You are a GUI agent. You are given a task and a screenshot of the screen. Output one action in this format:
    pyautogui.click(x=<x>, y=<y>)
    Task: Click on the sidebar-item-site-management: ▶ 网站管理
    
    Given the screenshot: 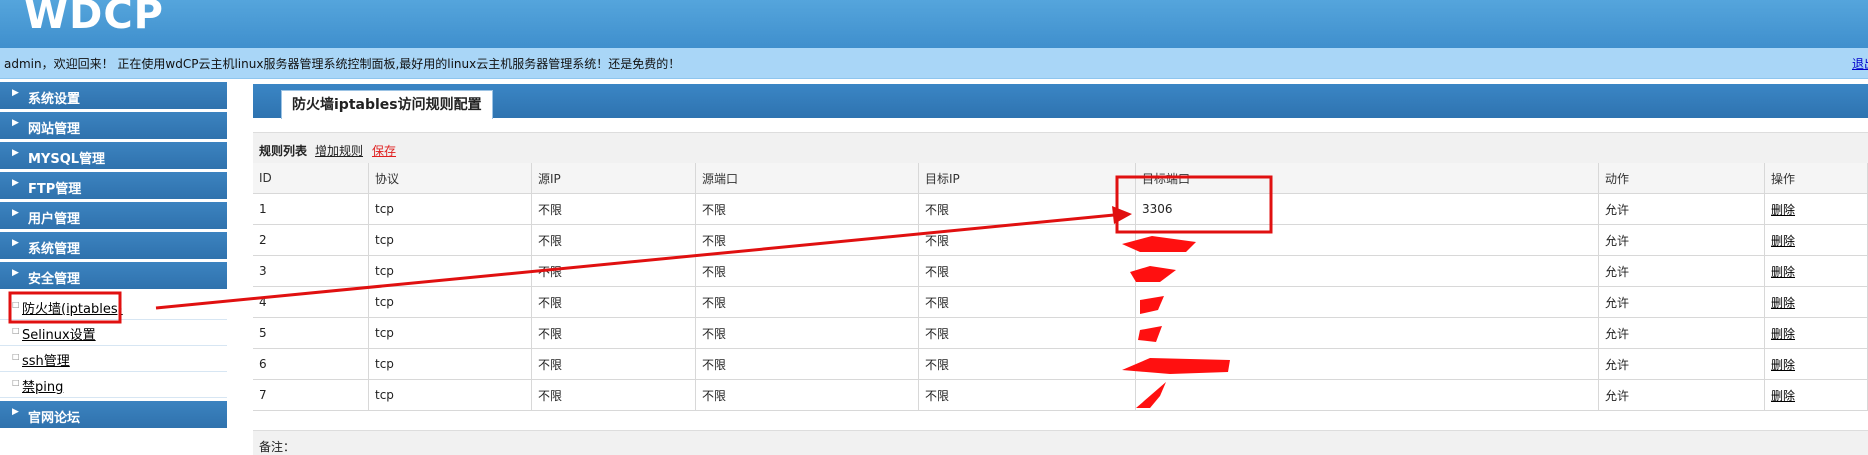 What is the action you would take?
    pyautogui.click(x=113, y=125)
    